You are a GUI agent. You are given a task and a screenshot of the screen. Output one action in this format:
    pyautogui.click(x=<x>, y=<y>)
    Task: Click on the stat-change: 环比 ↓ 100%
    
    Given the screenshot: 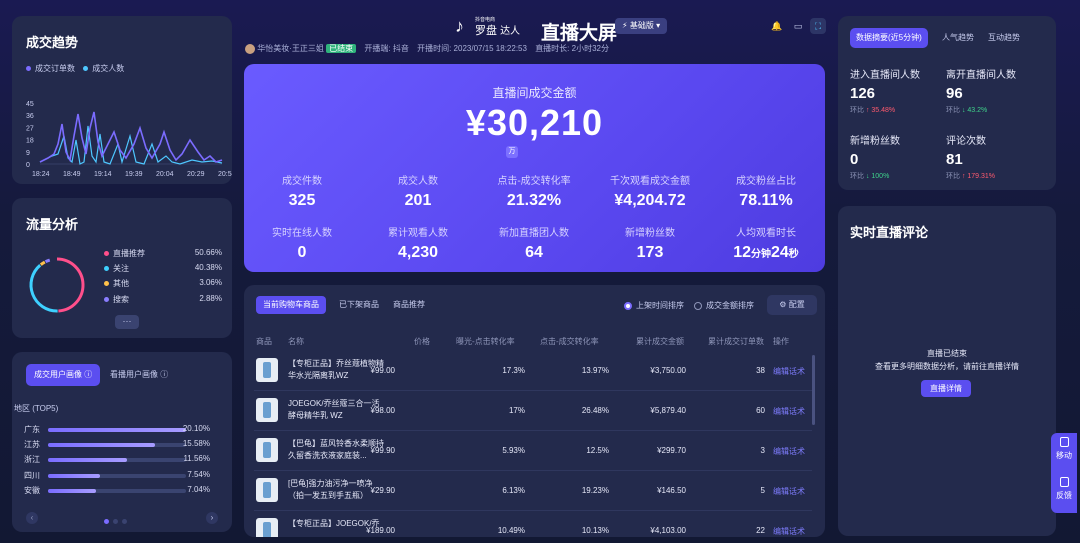 What is the action you would take?
    pyautogui.click(x=870, y=176)
    